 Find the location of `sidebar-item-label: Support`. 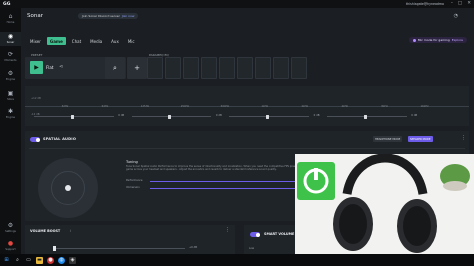

sidebar-item-label: Support is located at coordinates (10, 249).